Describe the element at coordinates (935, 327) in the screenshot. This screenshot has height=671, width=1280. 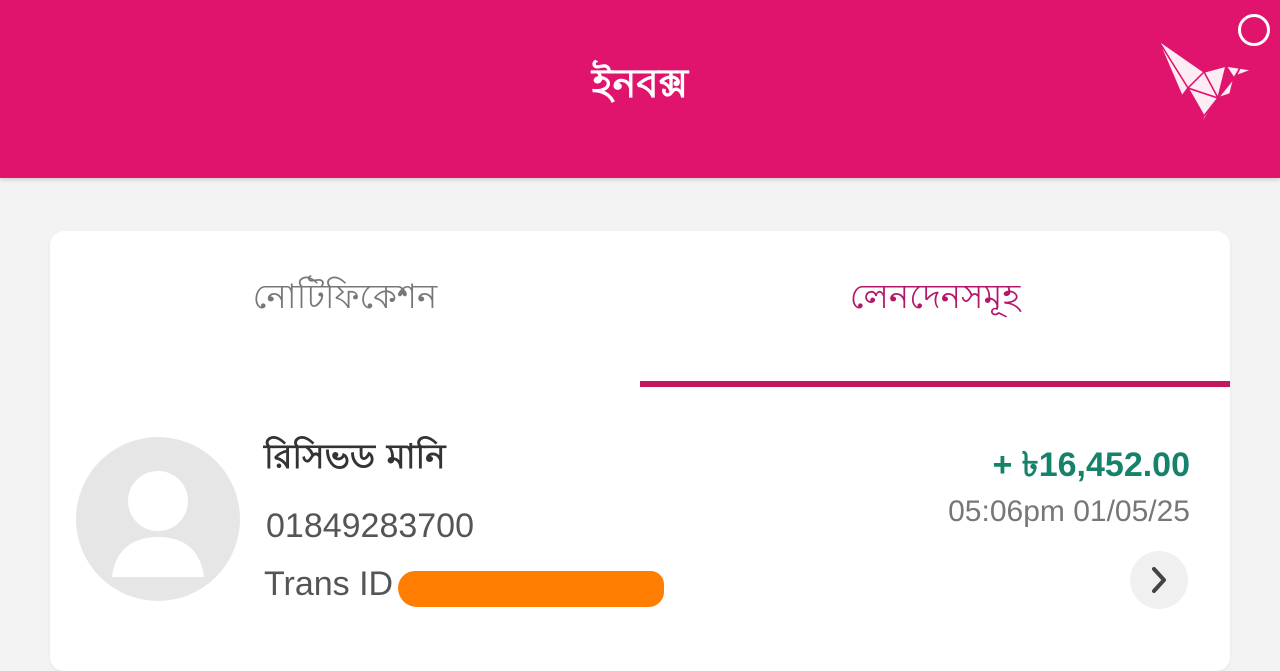
I see `tab-transactions: লেনদেনসমূহ` at that location.